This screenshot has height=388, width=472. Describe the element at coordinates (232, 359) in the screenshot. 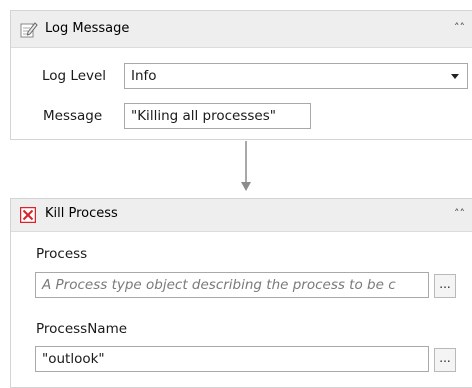

I see `process-name-input: "outlook"` at that location.